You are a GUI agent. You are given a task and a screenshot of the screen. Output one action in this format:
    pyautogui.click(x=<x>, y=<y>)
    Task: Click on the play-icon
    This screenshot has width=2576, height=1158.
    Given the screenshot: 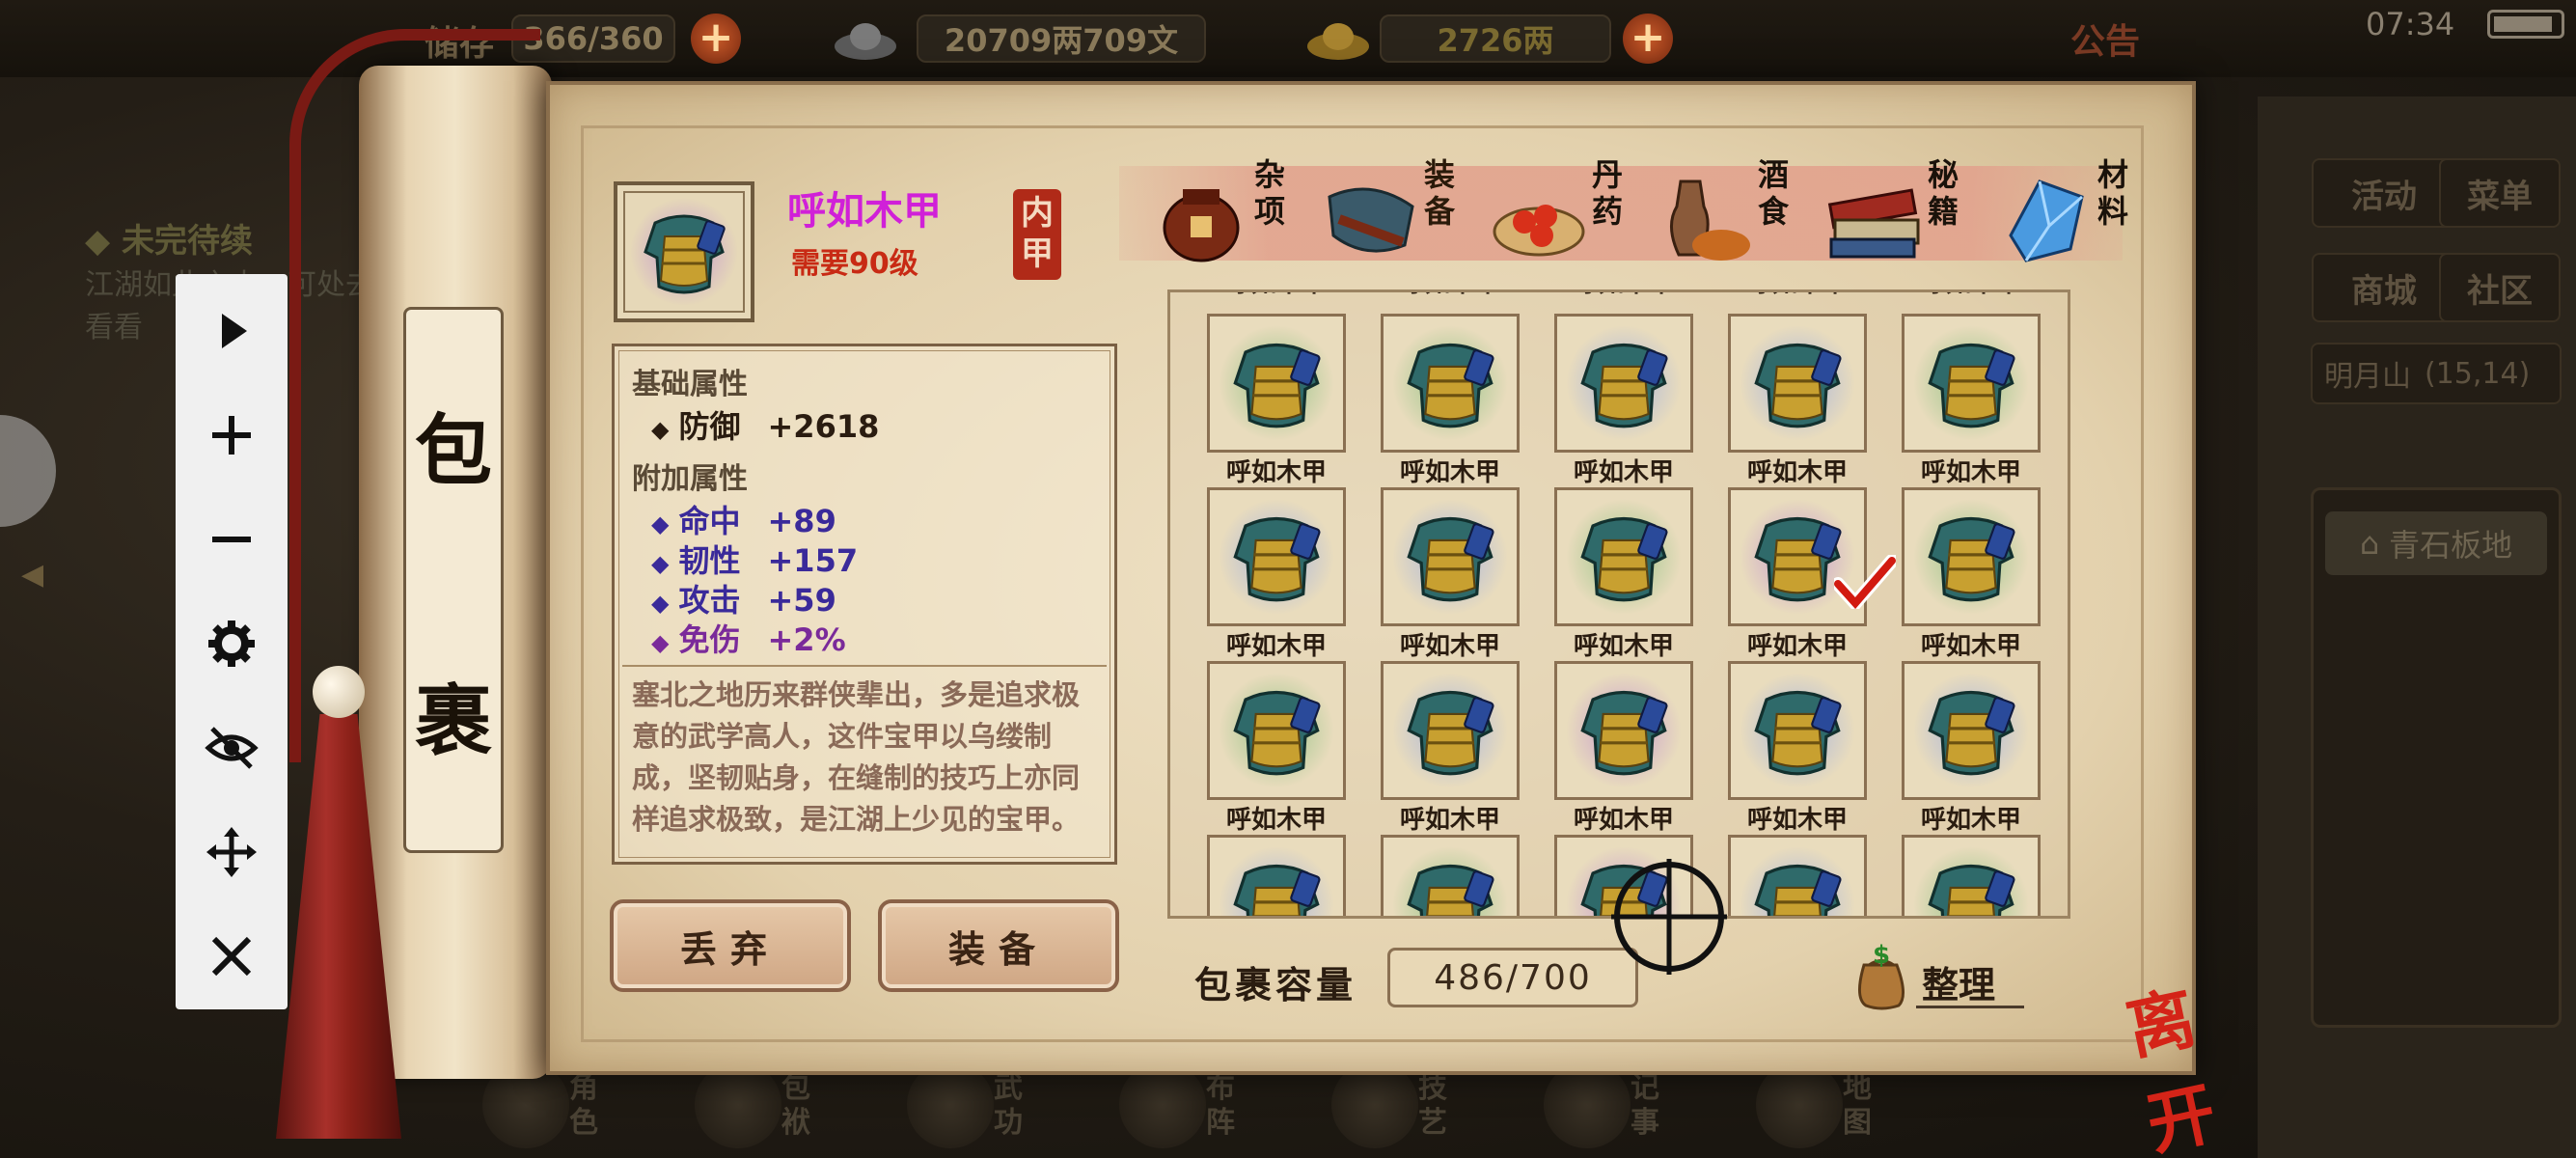 What is the action you would take?
    pyautogui.click(x=234, y=331)
    